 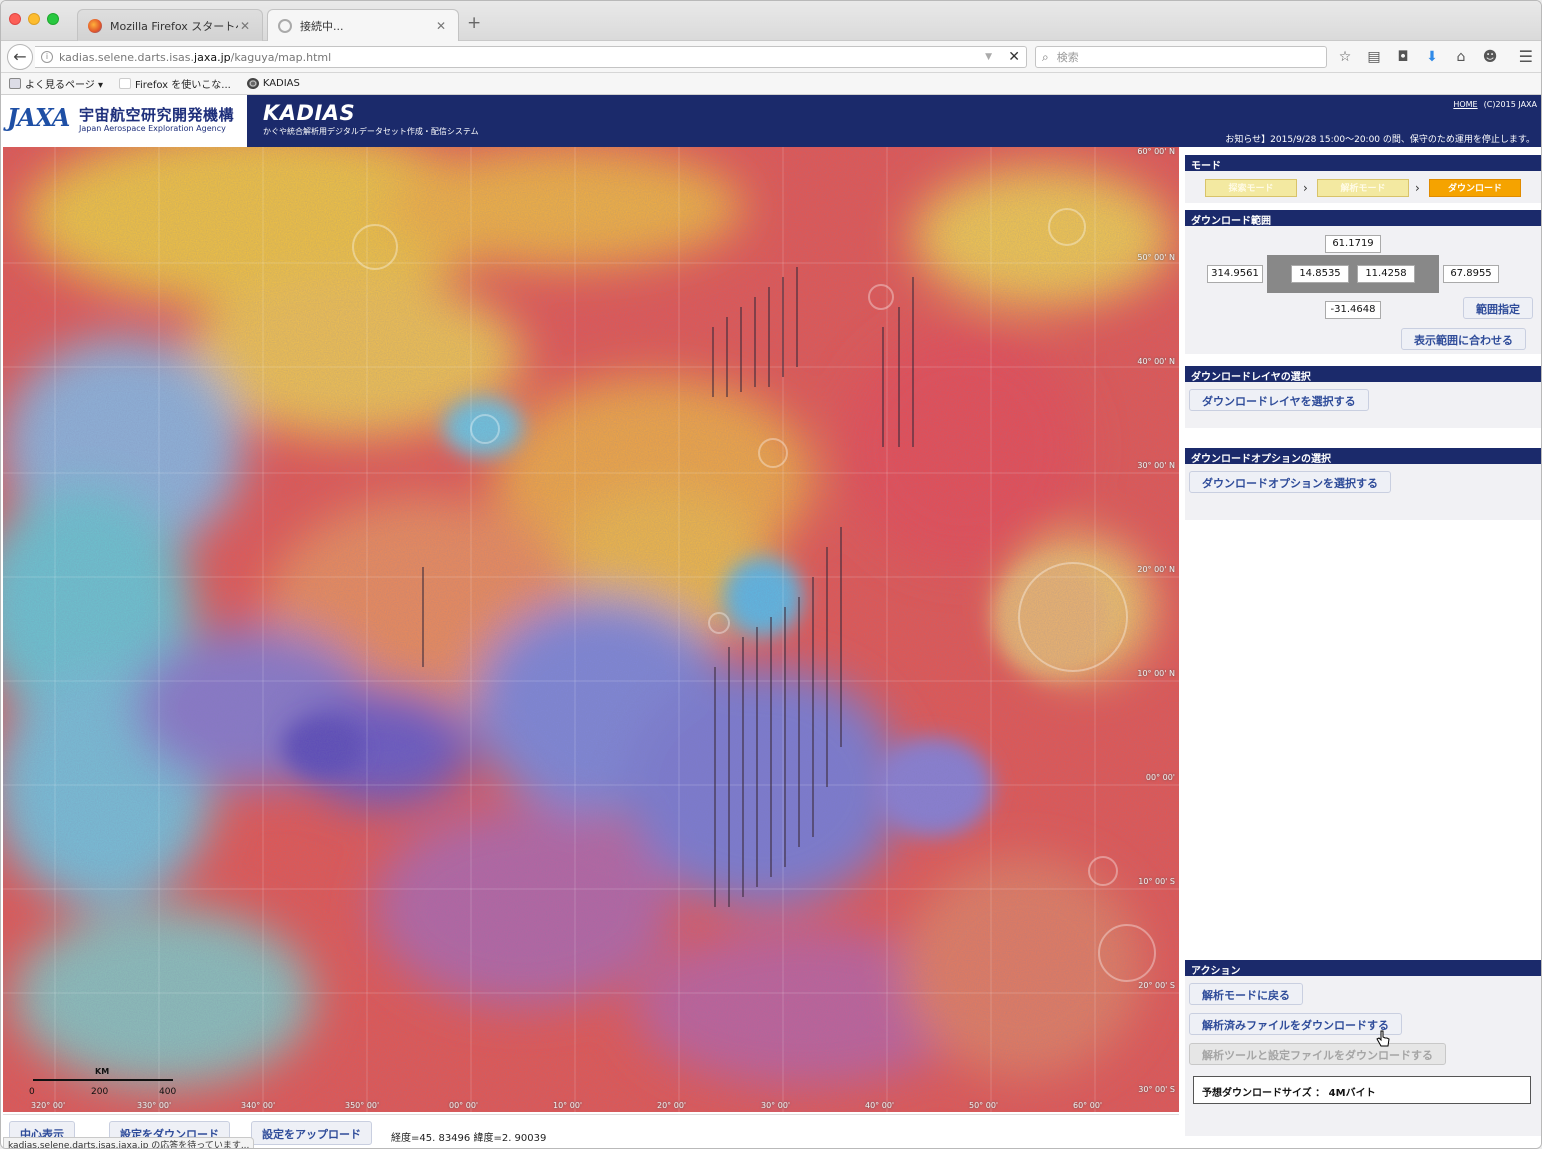 What do you see at coordinates (38, 117) in the screenshot?
I see `jaxa-mark-logo: JAXA` at bounding box center [38, 117].